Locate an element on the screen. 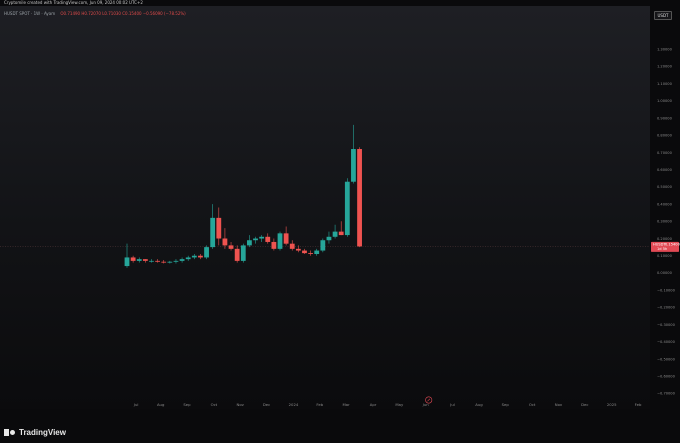 Image resolution: width=680 pixels, height=443 pixels. y-tick-label: −0.30000 is located at coordinates (666, 325).